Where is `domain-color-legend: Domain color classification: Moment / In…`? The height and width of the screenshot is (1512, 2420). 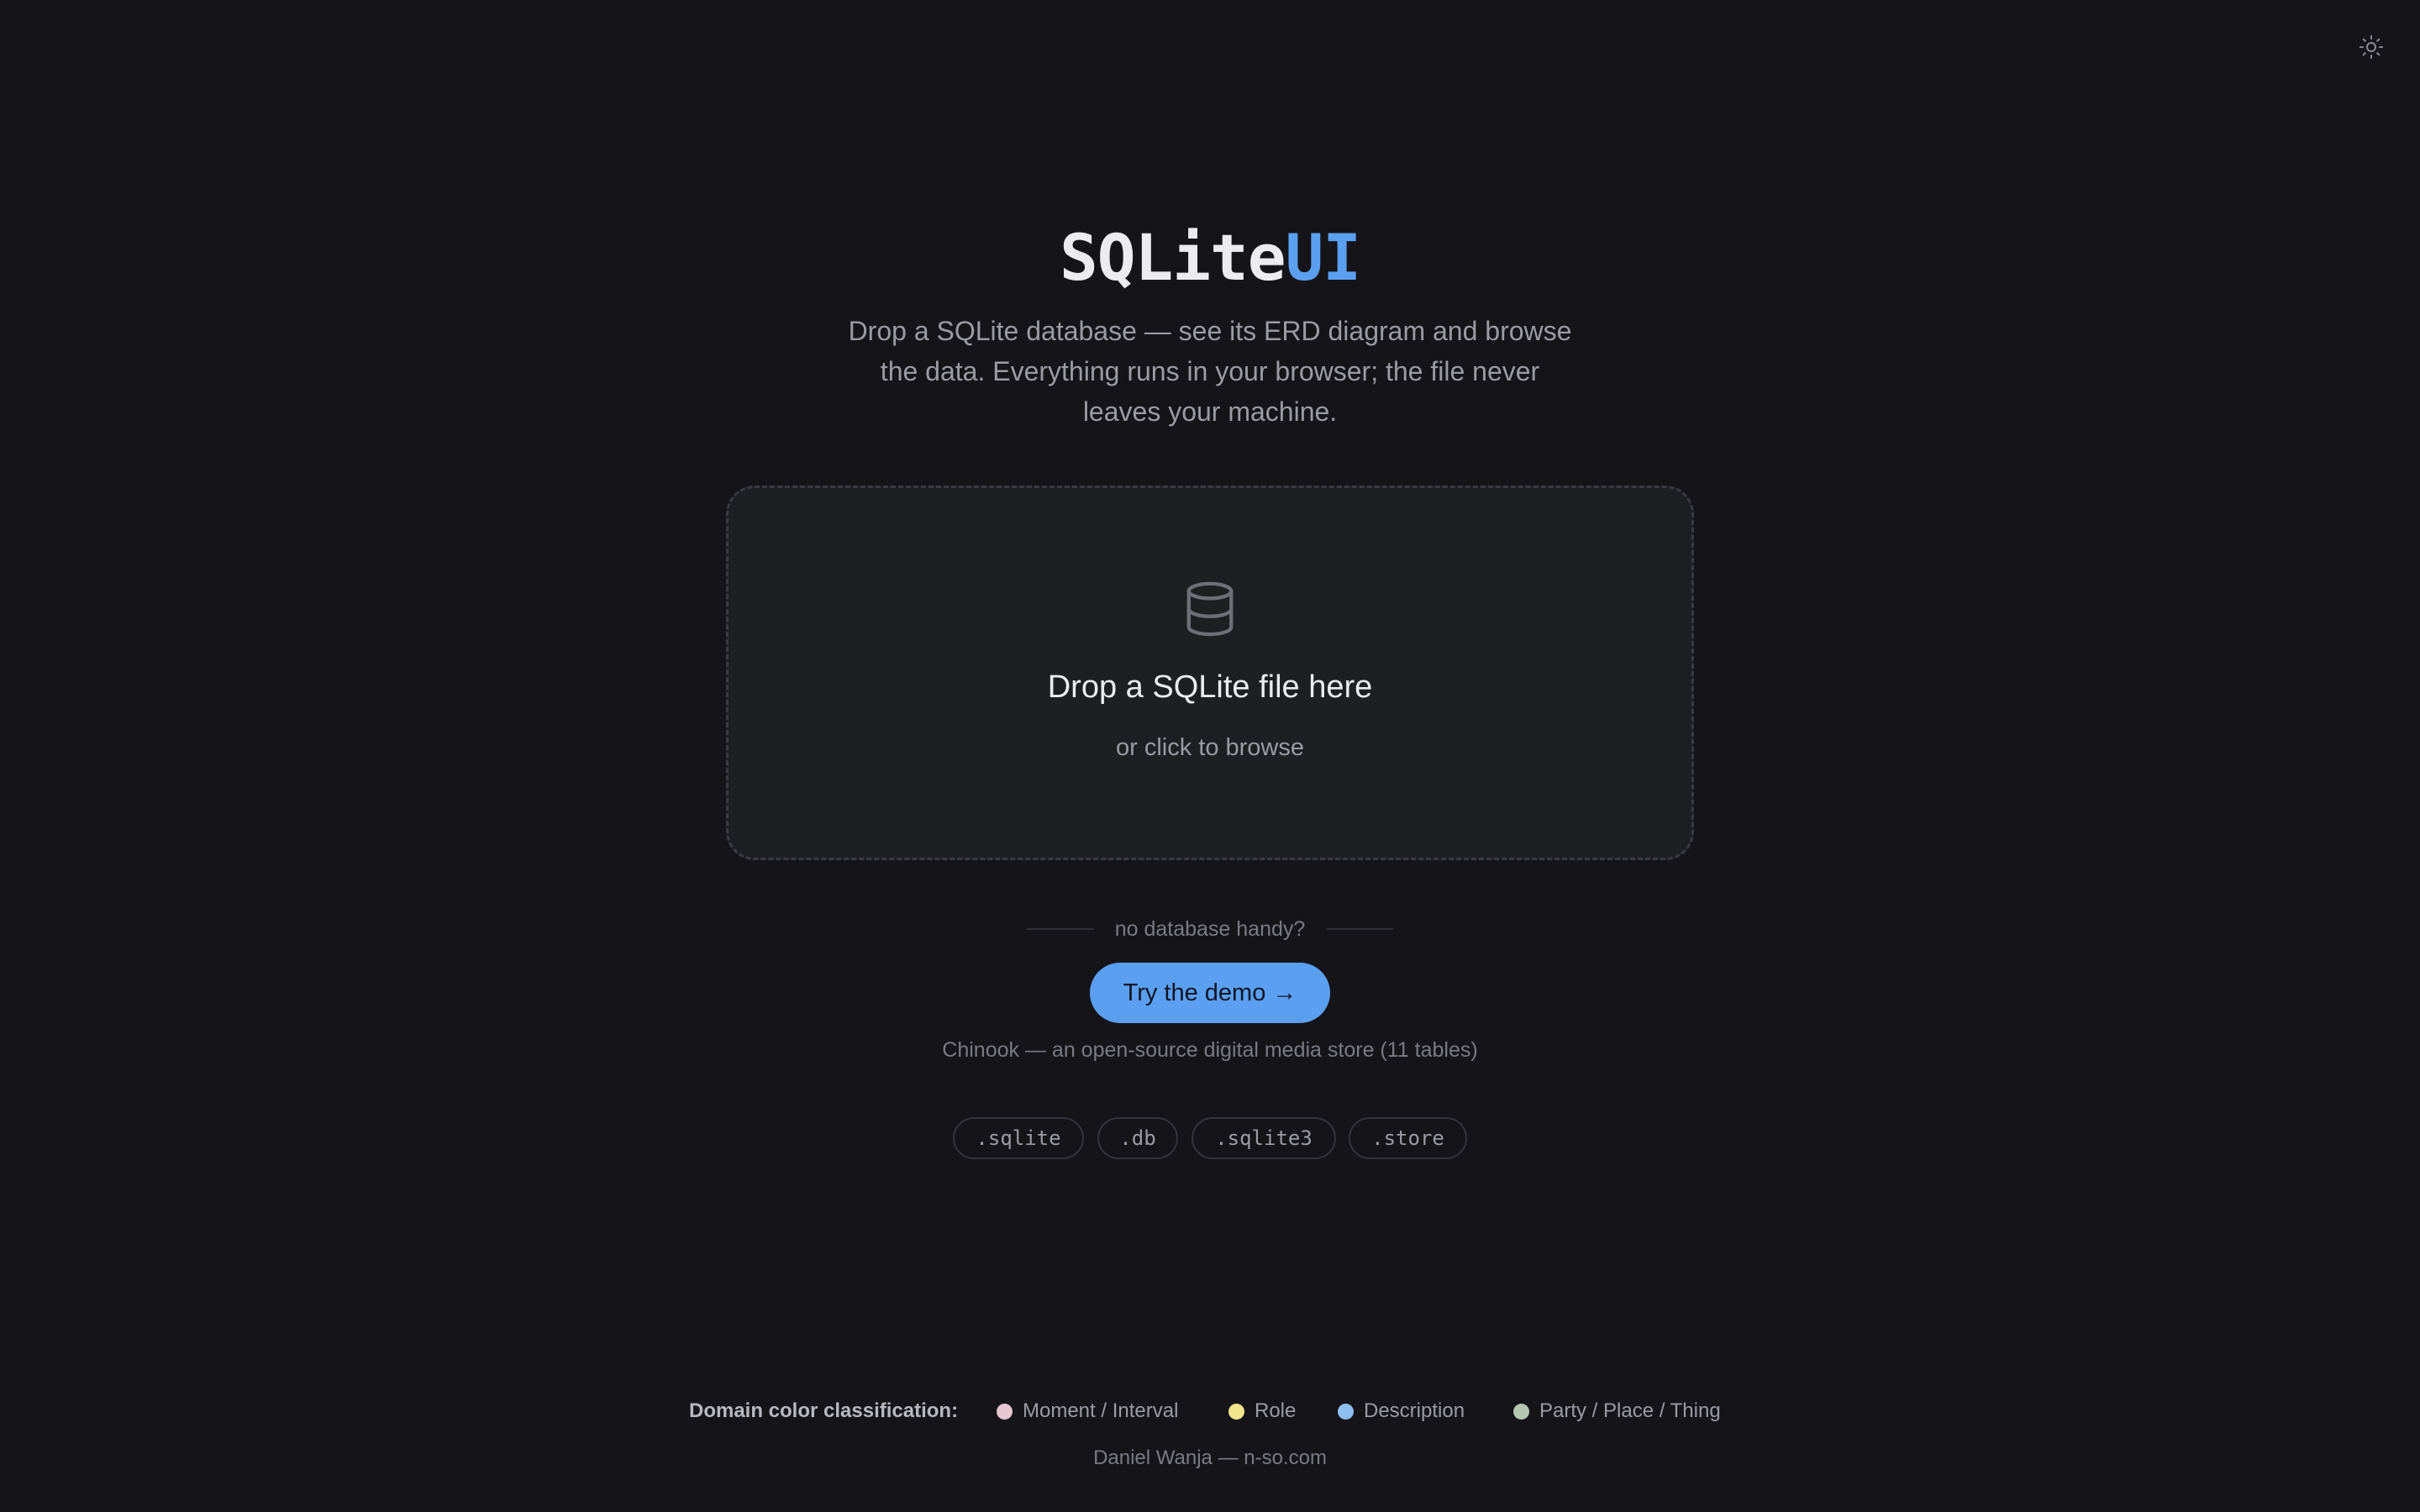 domain-color-legend: Domain color classification: Moment / In… is located at coordinates (1210, 1413).